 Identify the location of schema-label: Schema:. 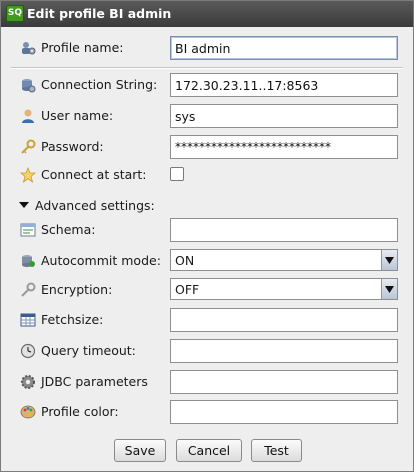
(68, 229).